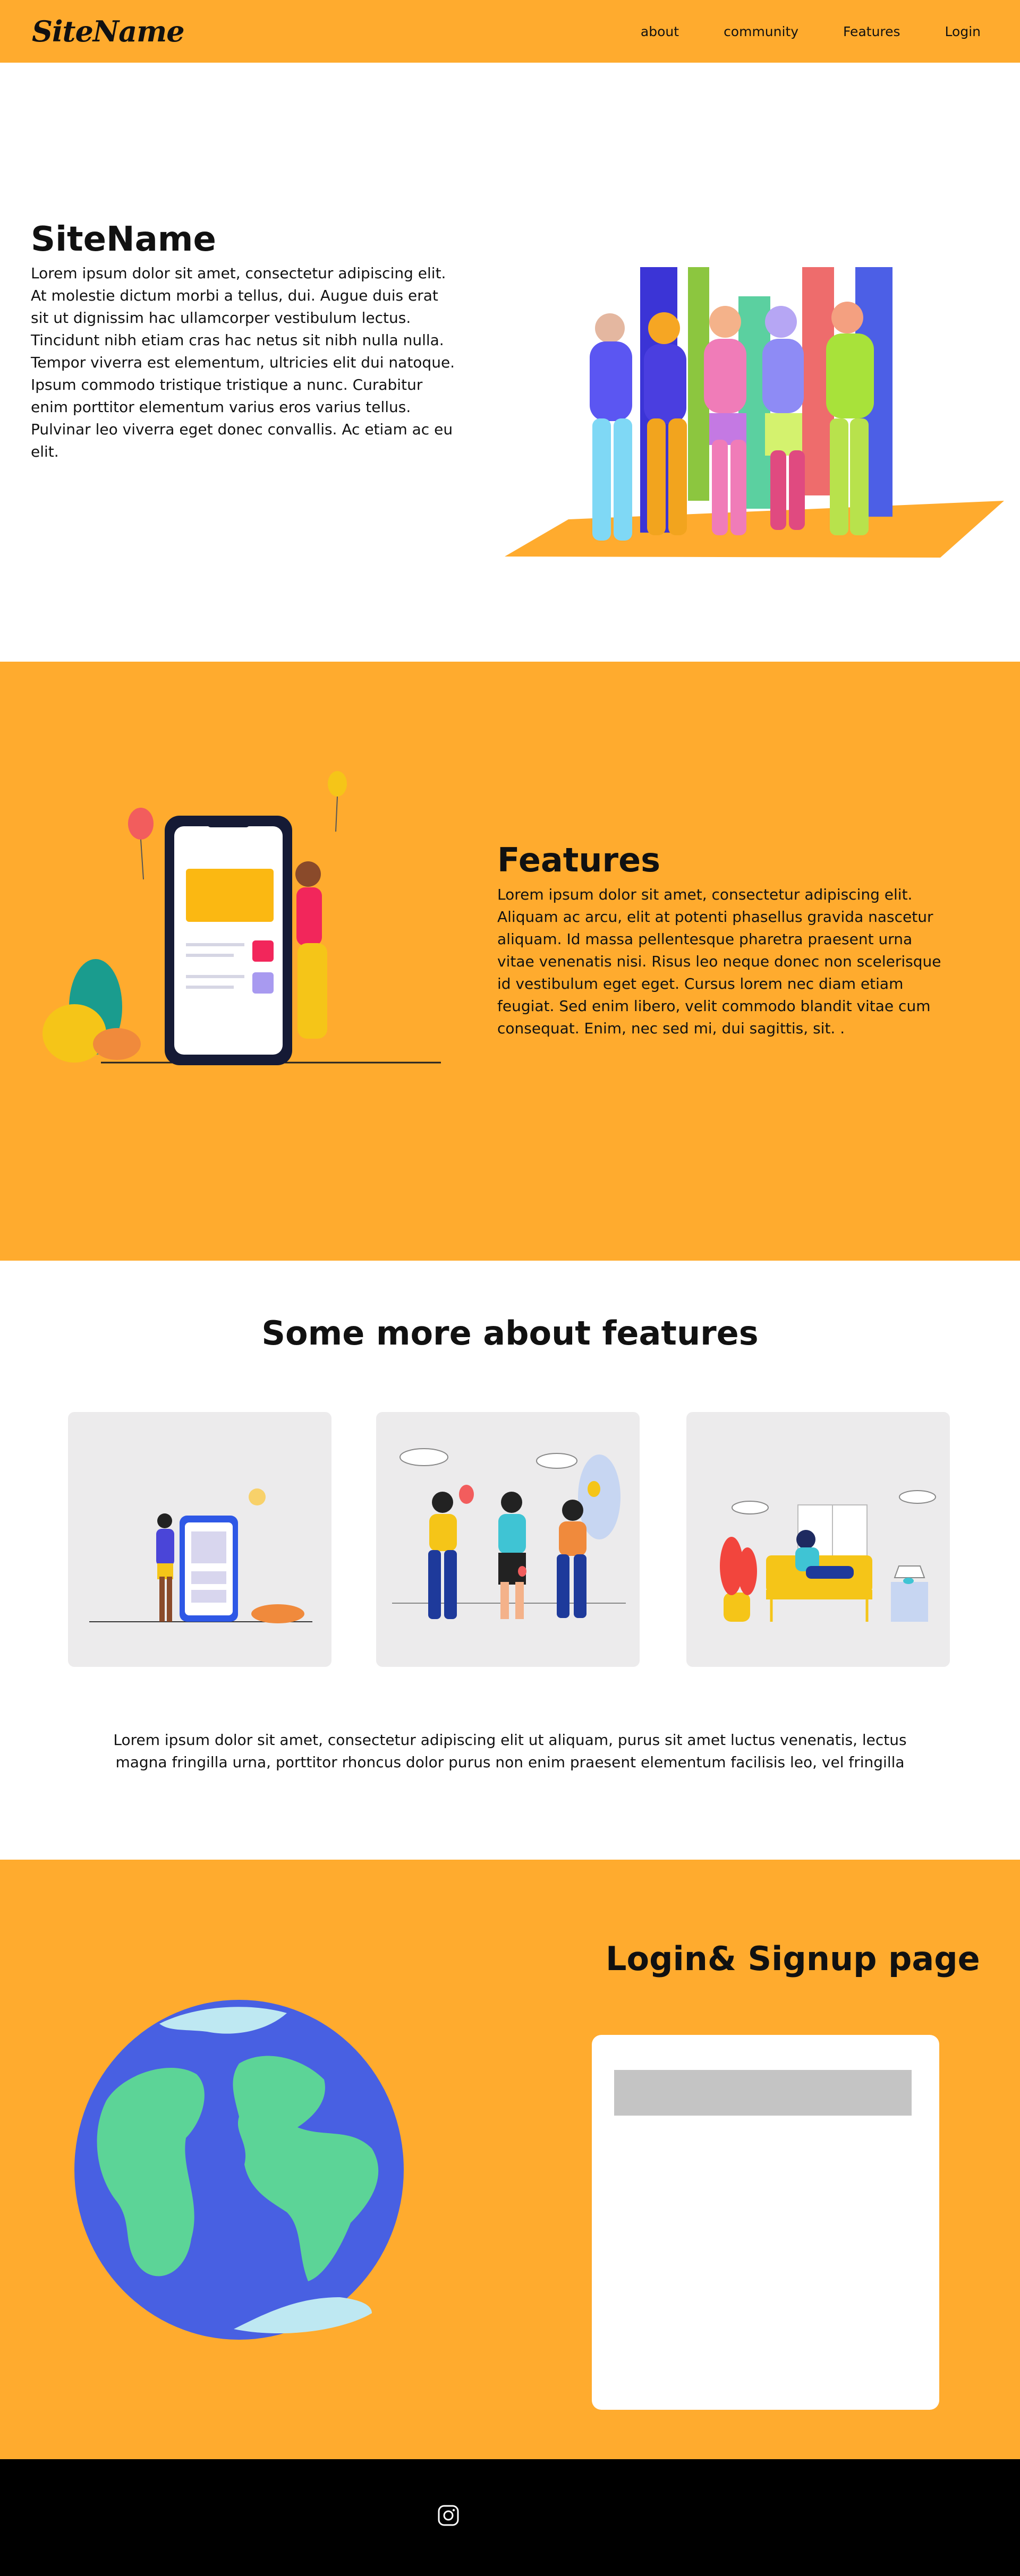  I want to click on nav-login: Login, so click(963, 31).